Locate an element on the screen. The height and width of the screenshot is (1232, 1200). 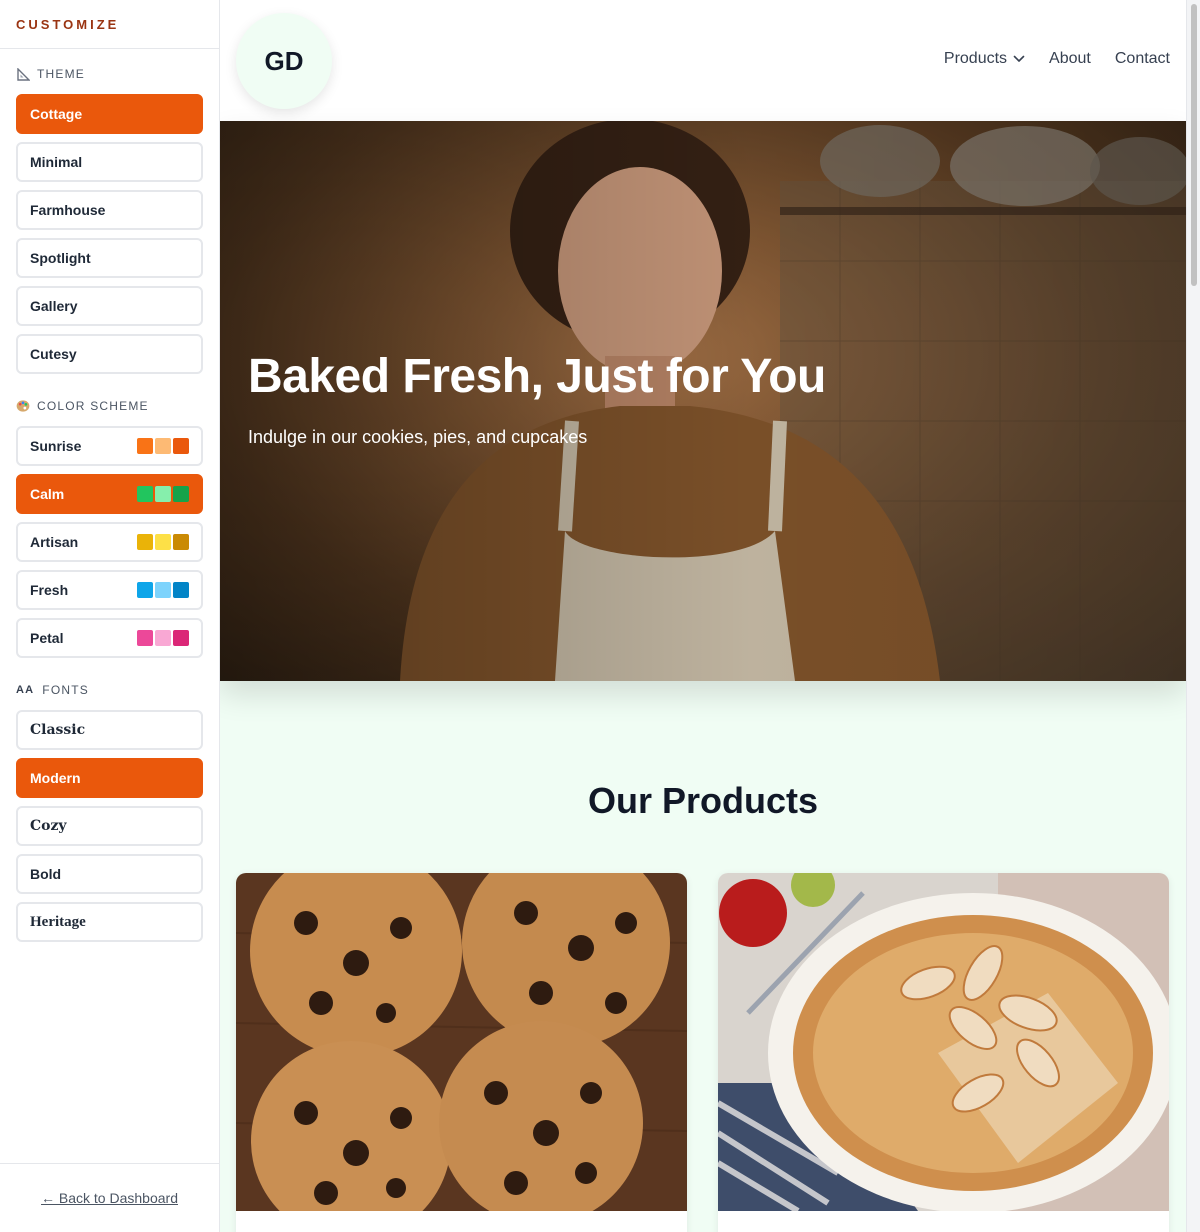
color-option-petal: Petal is located at coordinates (109, 638).